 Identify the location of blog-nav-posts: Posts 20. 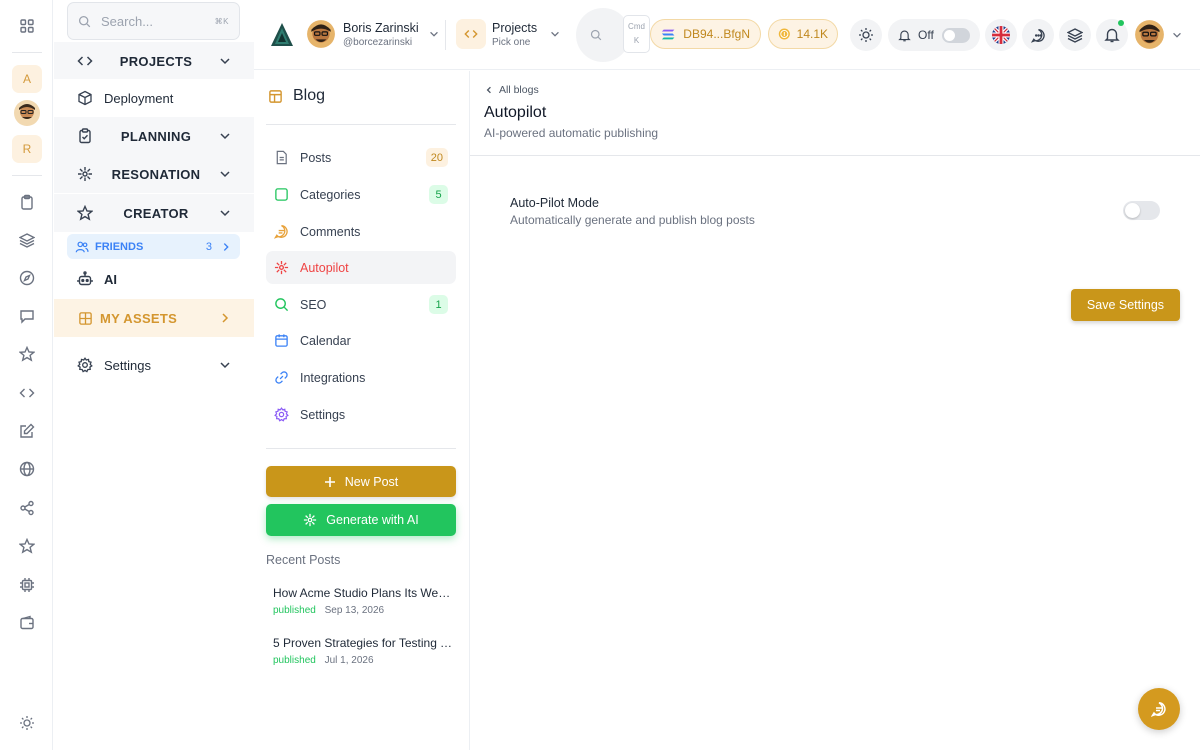
(361, 157).